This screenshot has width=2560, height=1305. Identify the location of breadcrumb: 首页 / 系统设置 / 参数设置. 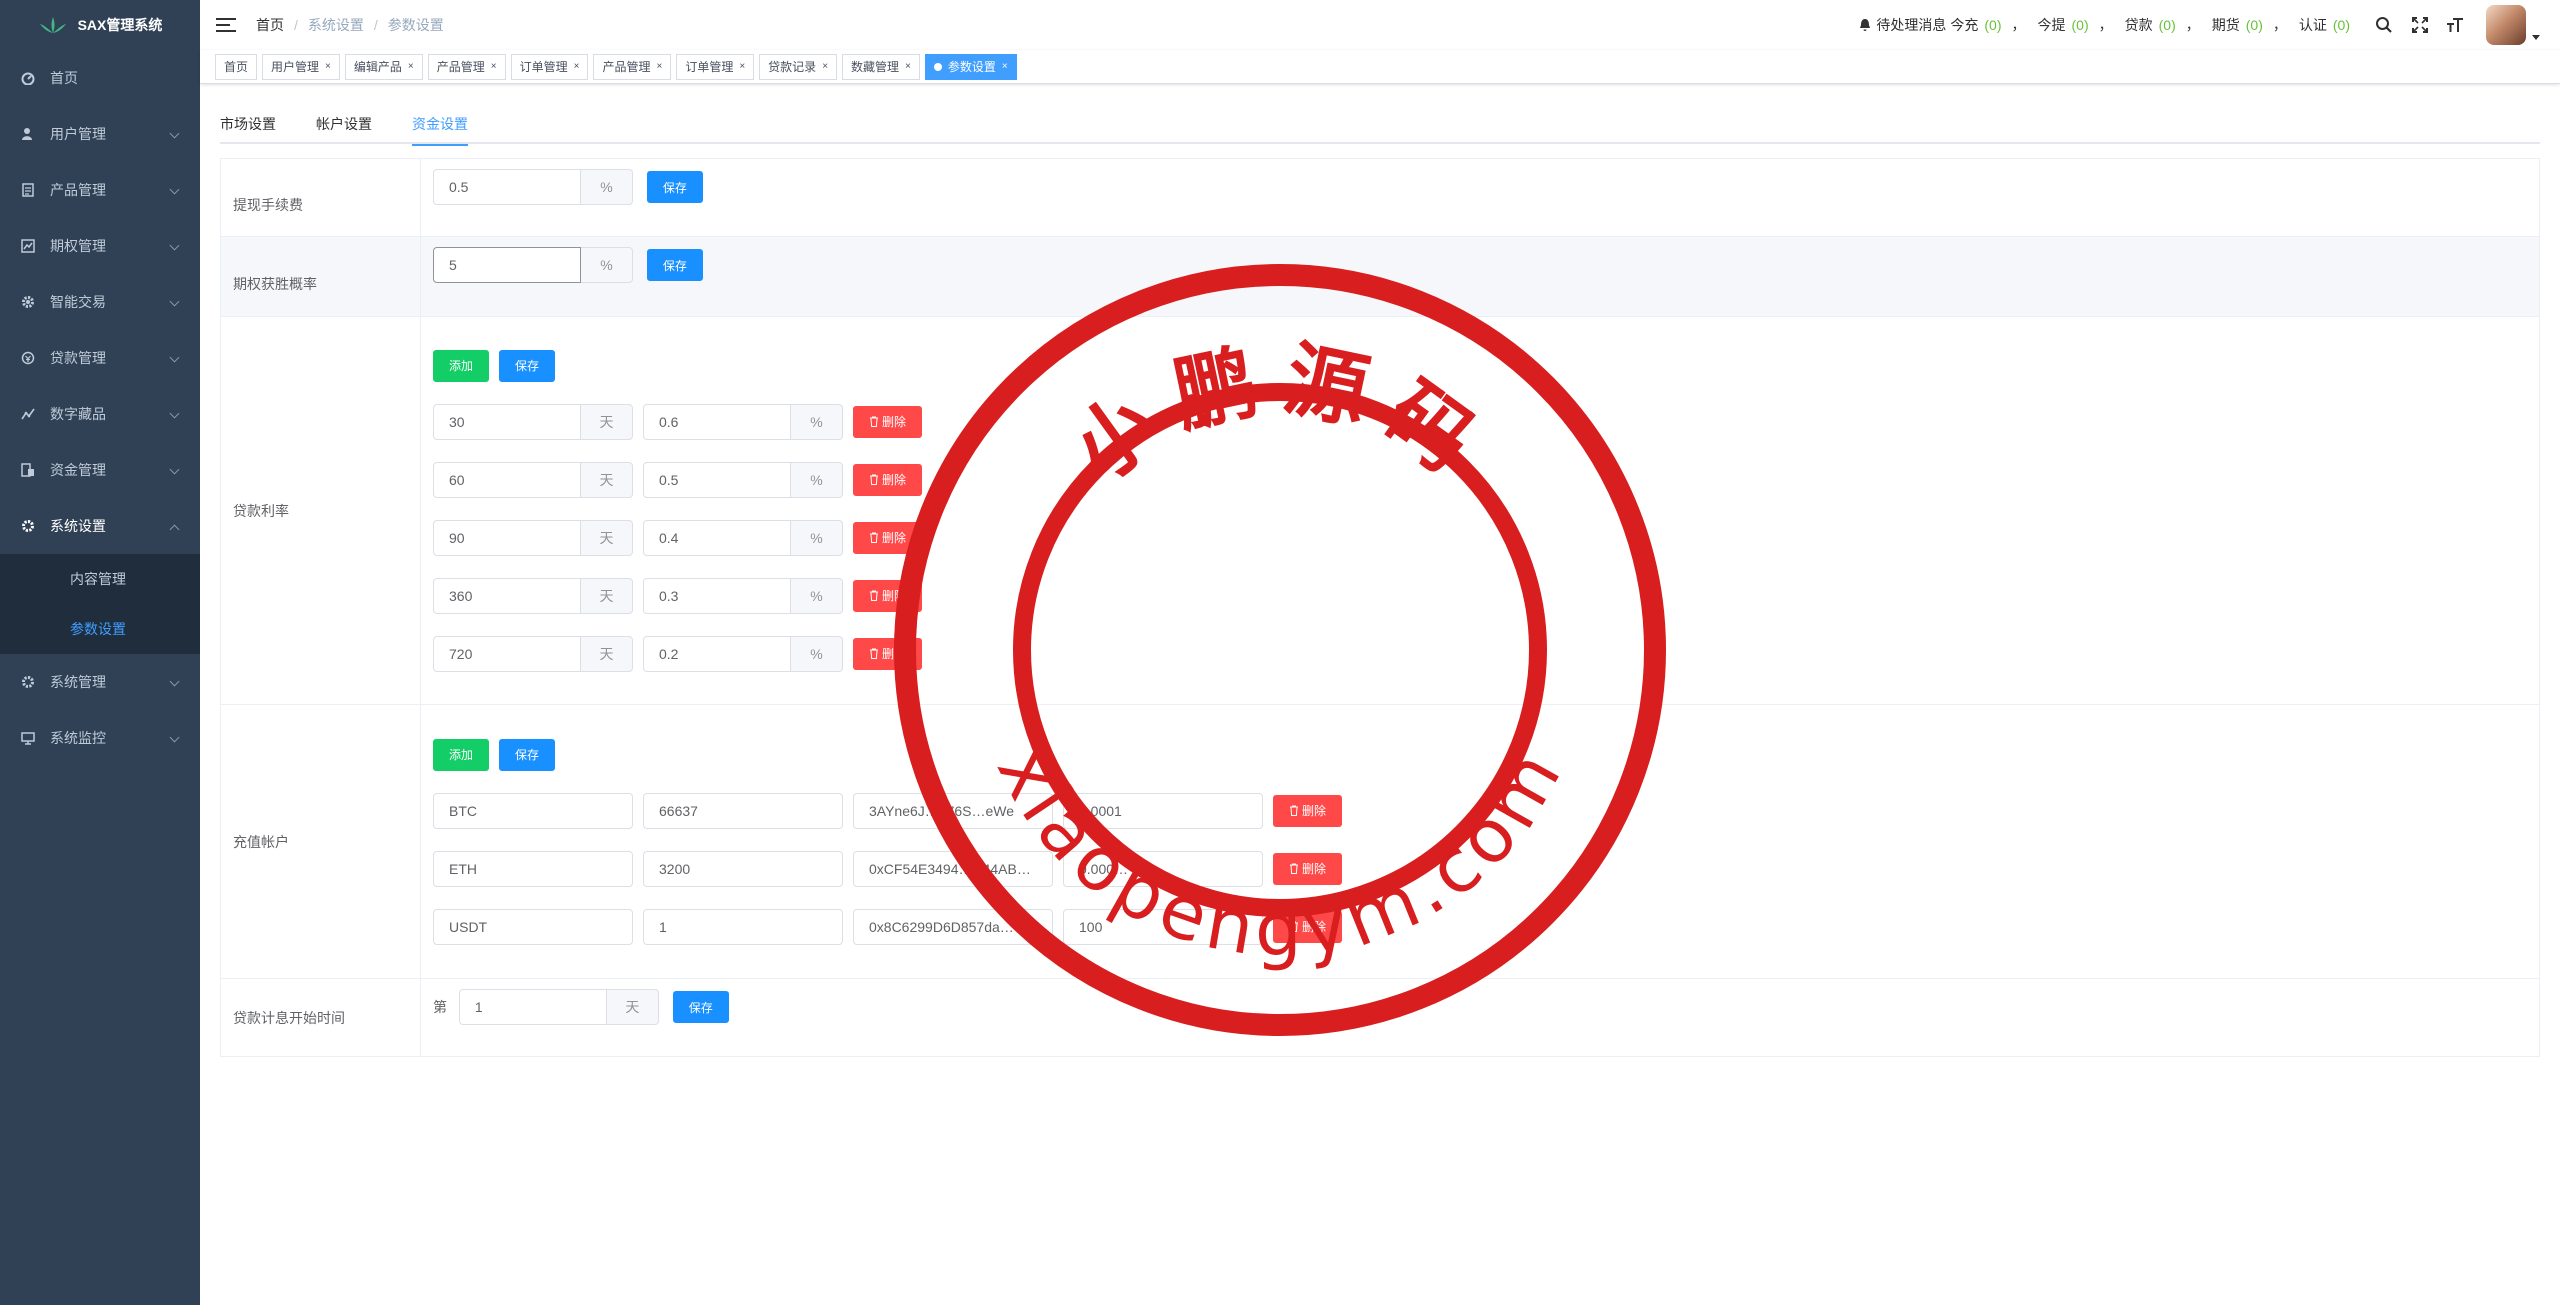
(350, 25).